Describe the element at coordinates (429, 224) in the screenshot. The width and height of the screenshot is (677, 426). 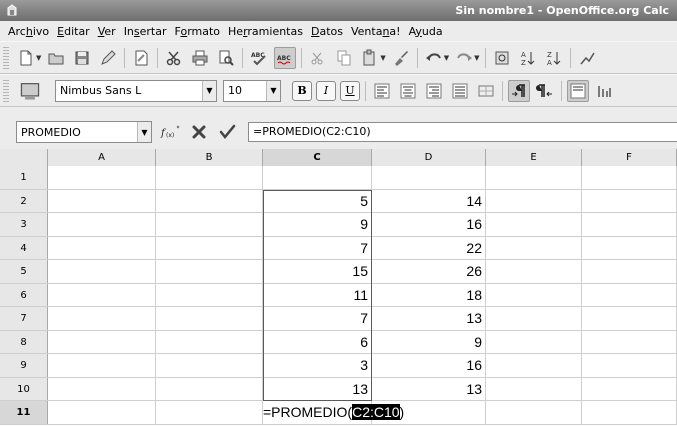
I see `cell-d3: 16` at that location.